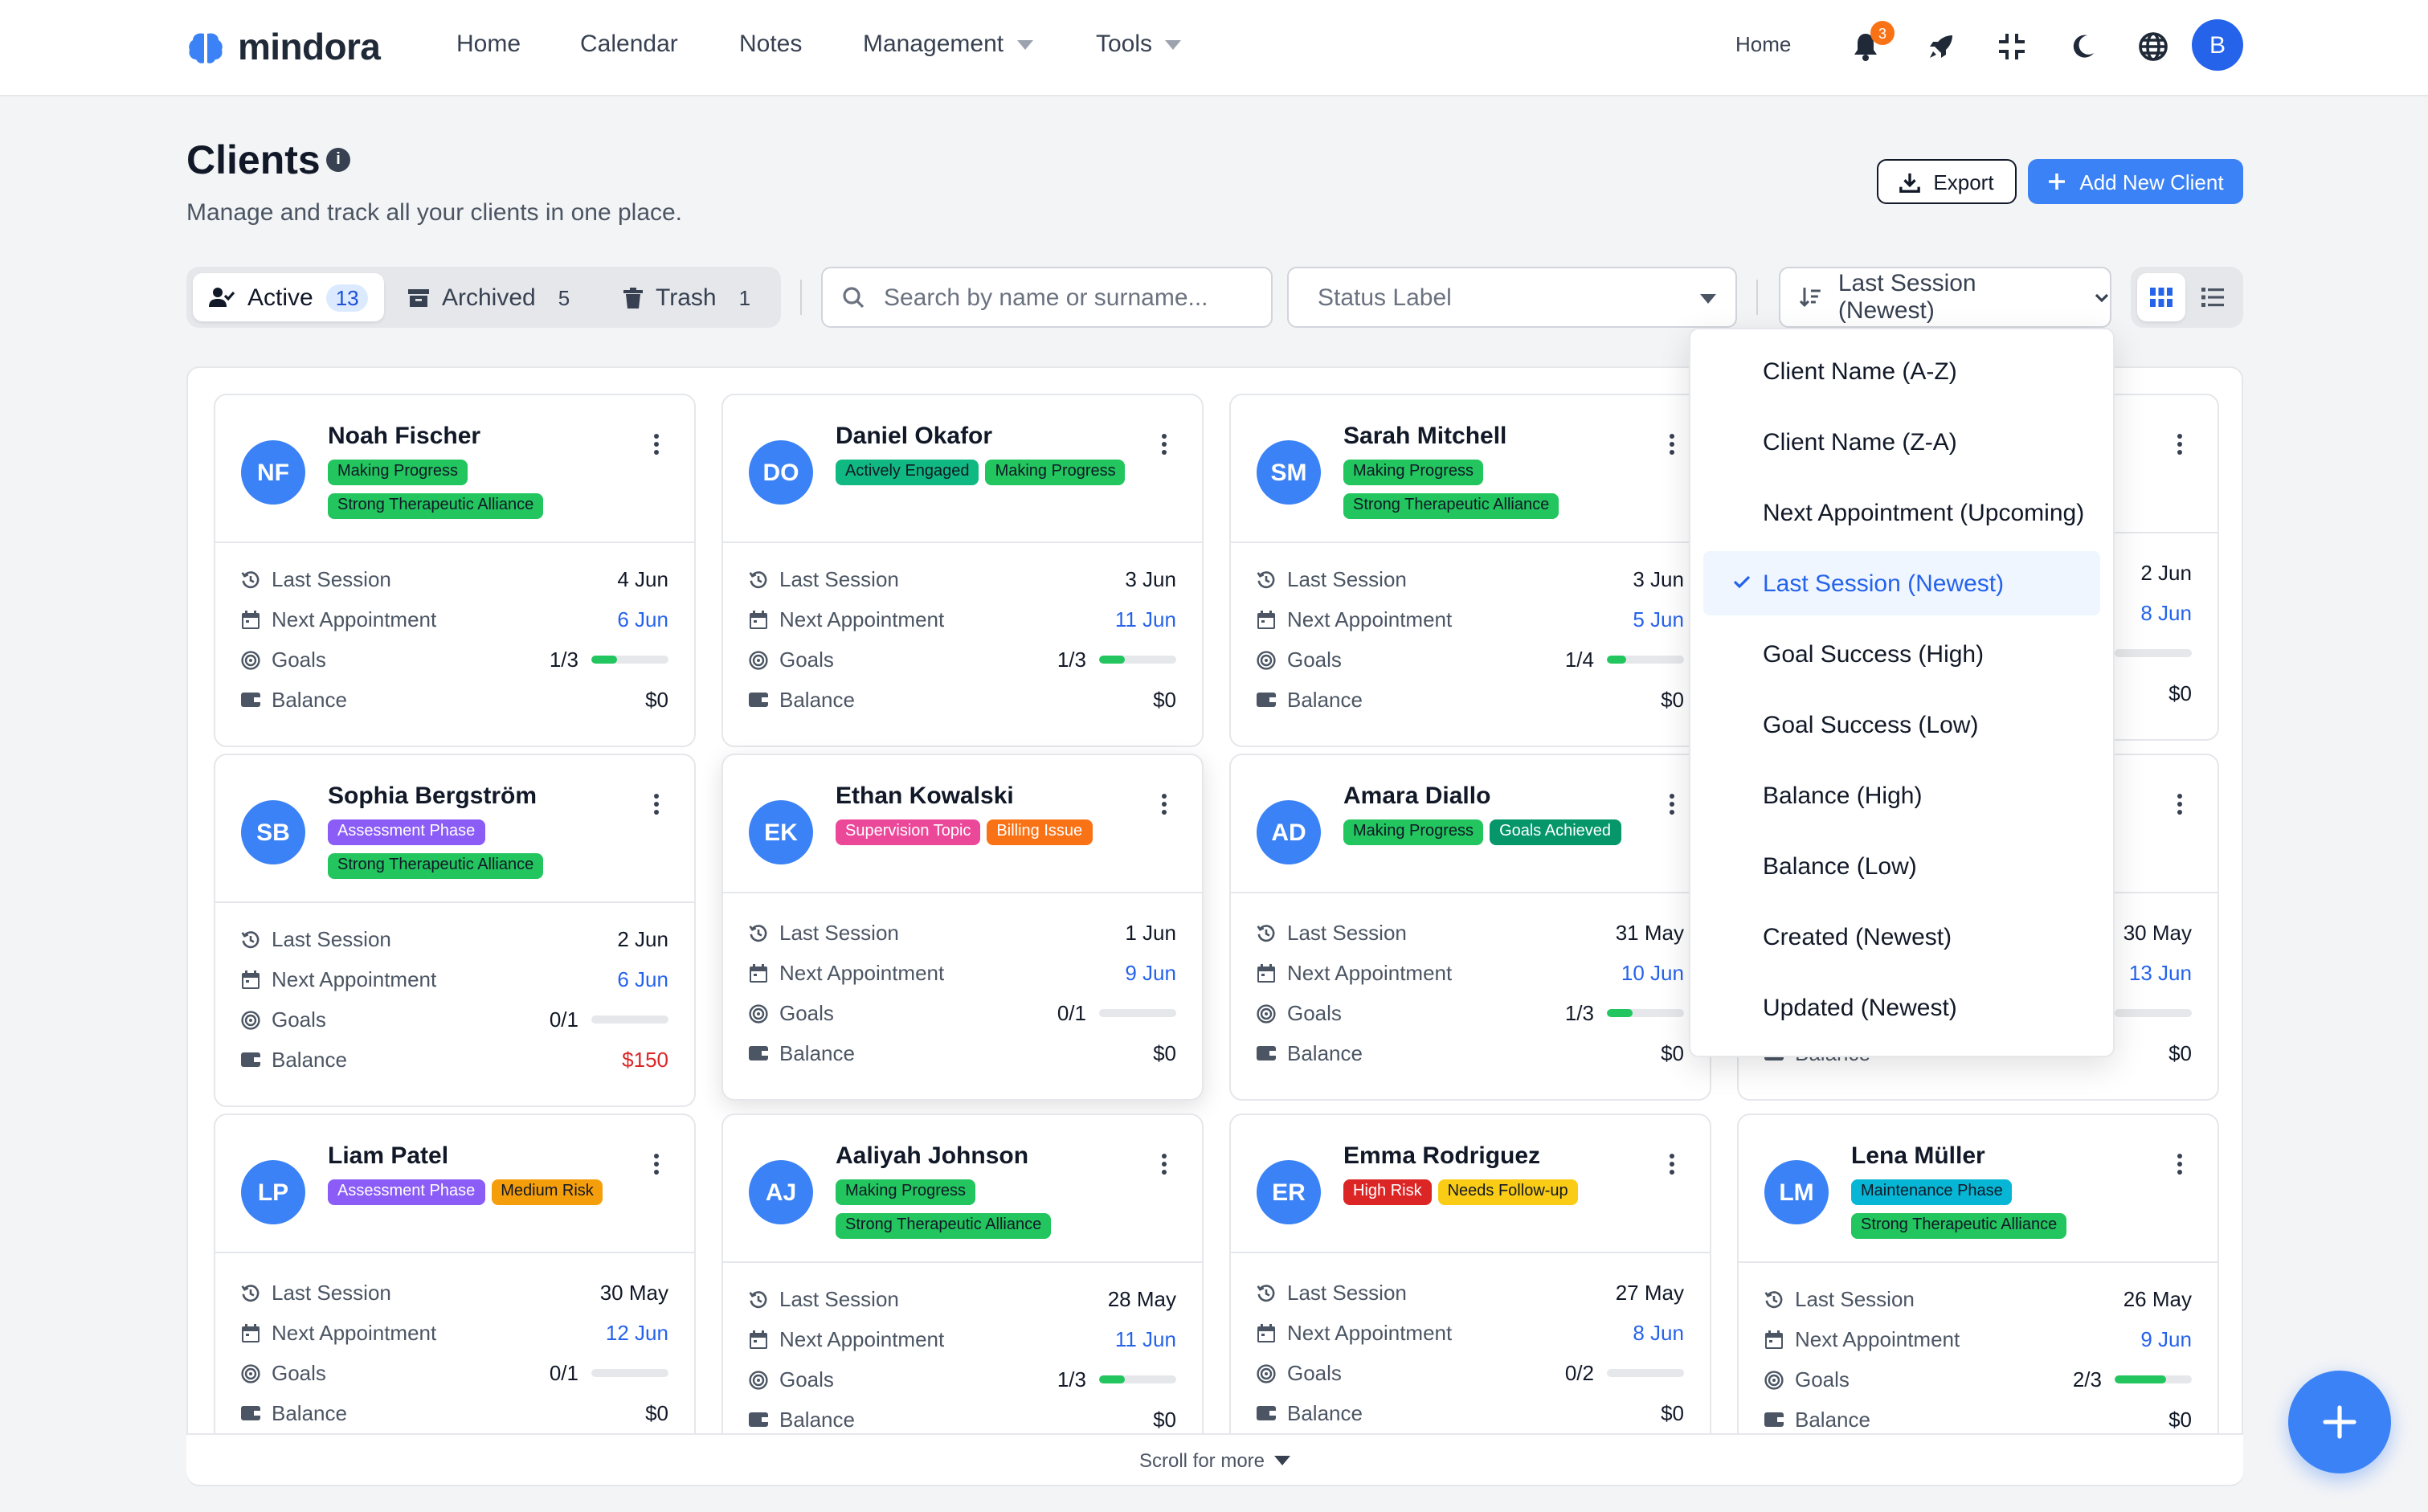 The height and width of the screenshot is (1512, 2428). I want to click on nav-right-home: Home, so click(1763, 44).